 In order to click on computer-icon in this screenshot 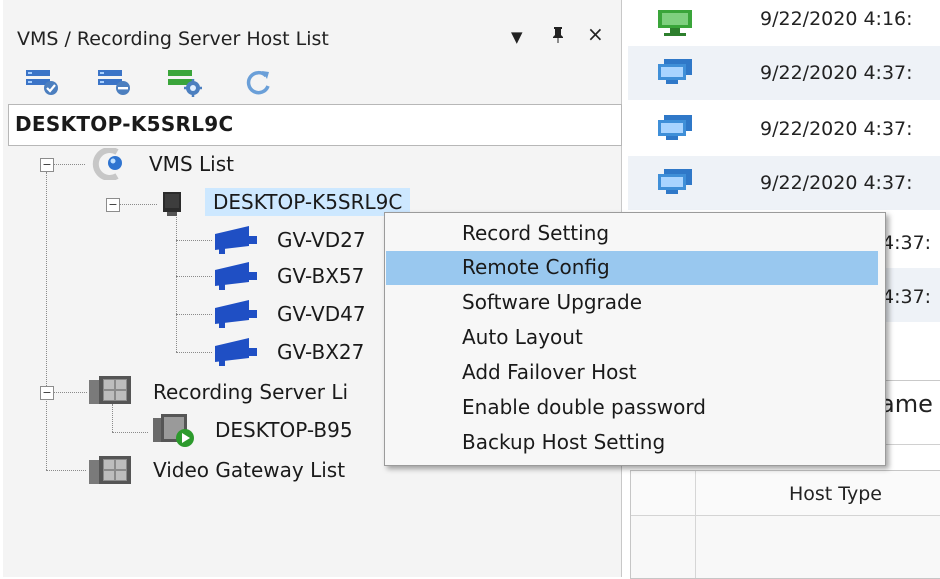, I will do `click(173, 206)`.